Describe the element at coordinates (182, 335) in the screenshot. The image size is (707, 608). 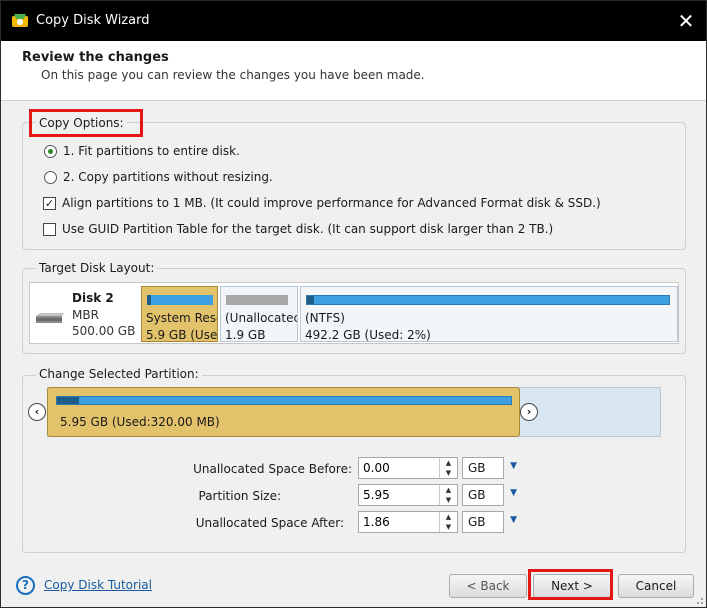
I see `partition-size: 5.9 GB (Used` at that location.